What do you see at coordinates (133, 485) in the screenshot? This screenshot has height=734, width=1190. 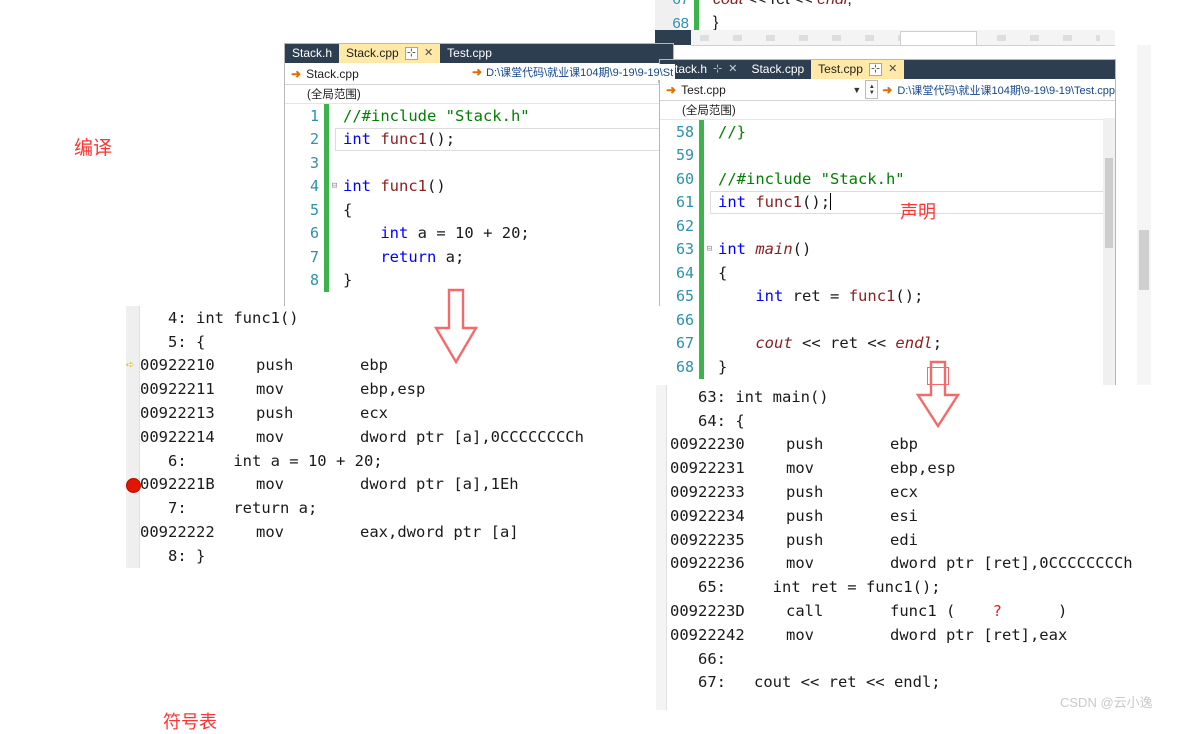 I see `breakpoint-icon` at bounding box center [133, 485].